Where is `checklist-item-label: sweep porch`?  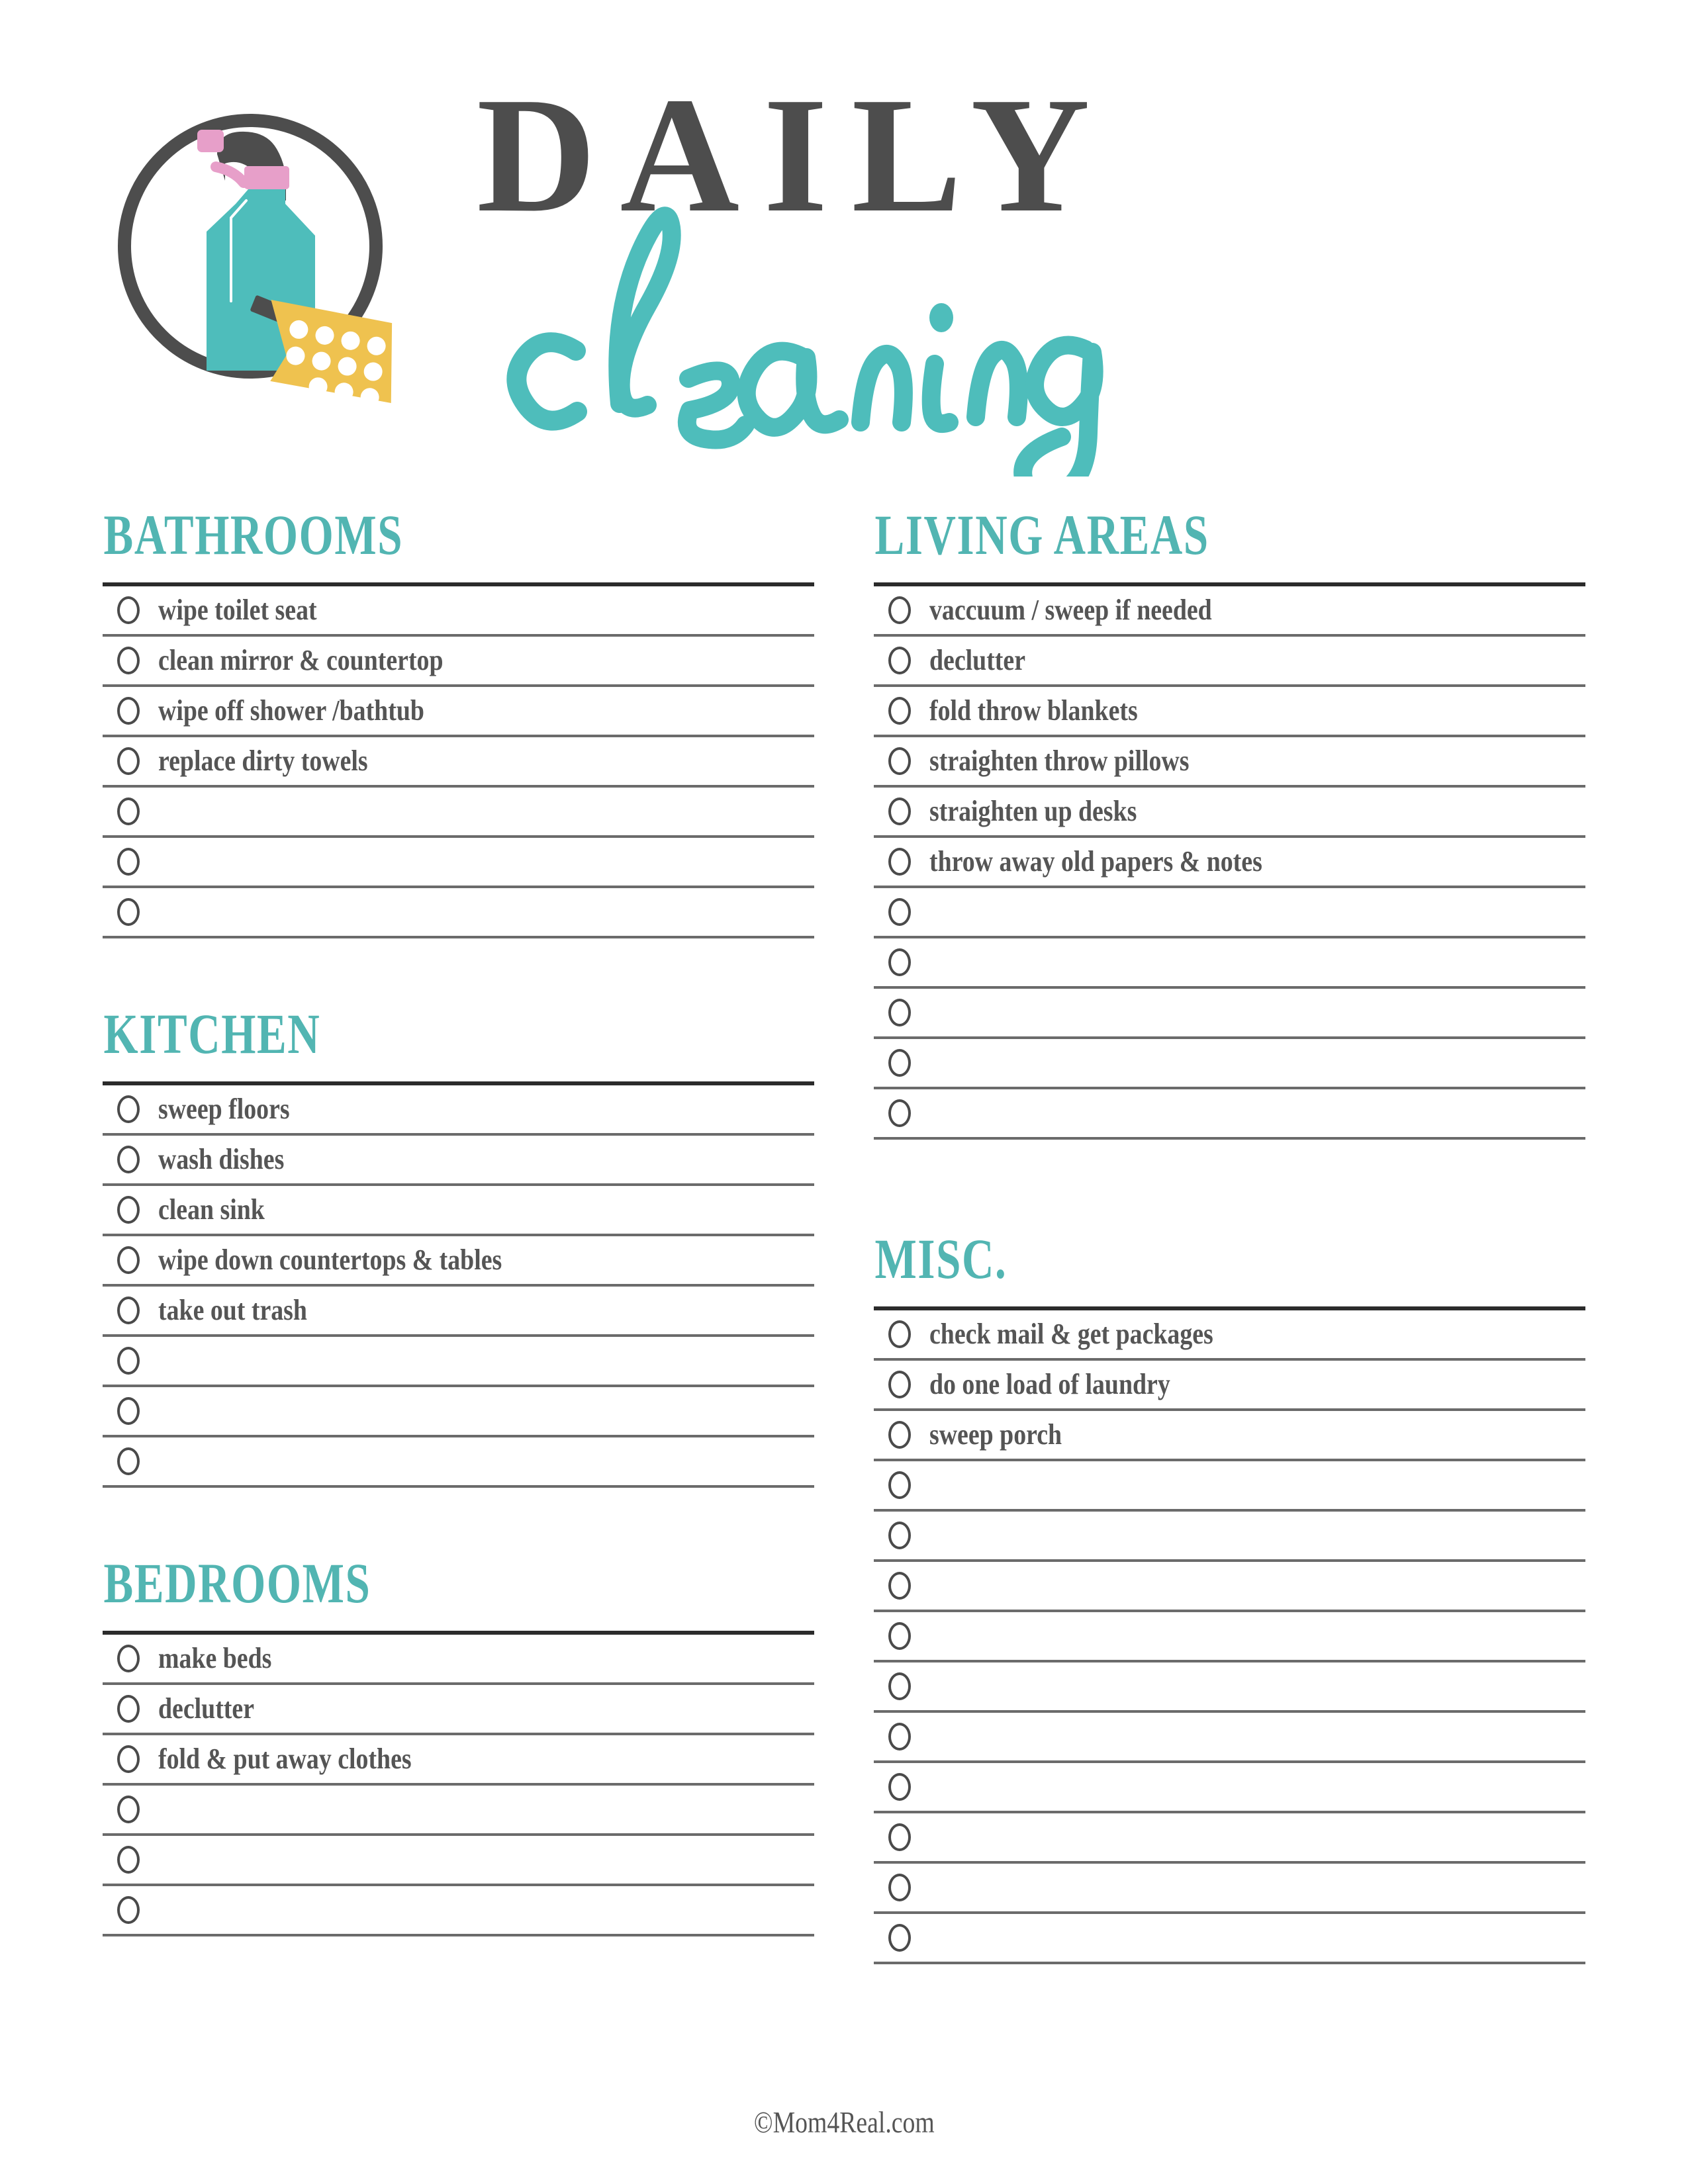
checklist-item-label: sweep porch is located at coordinates (995, 1434).